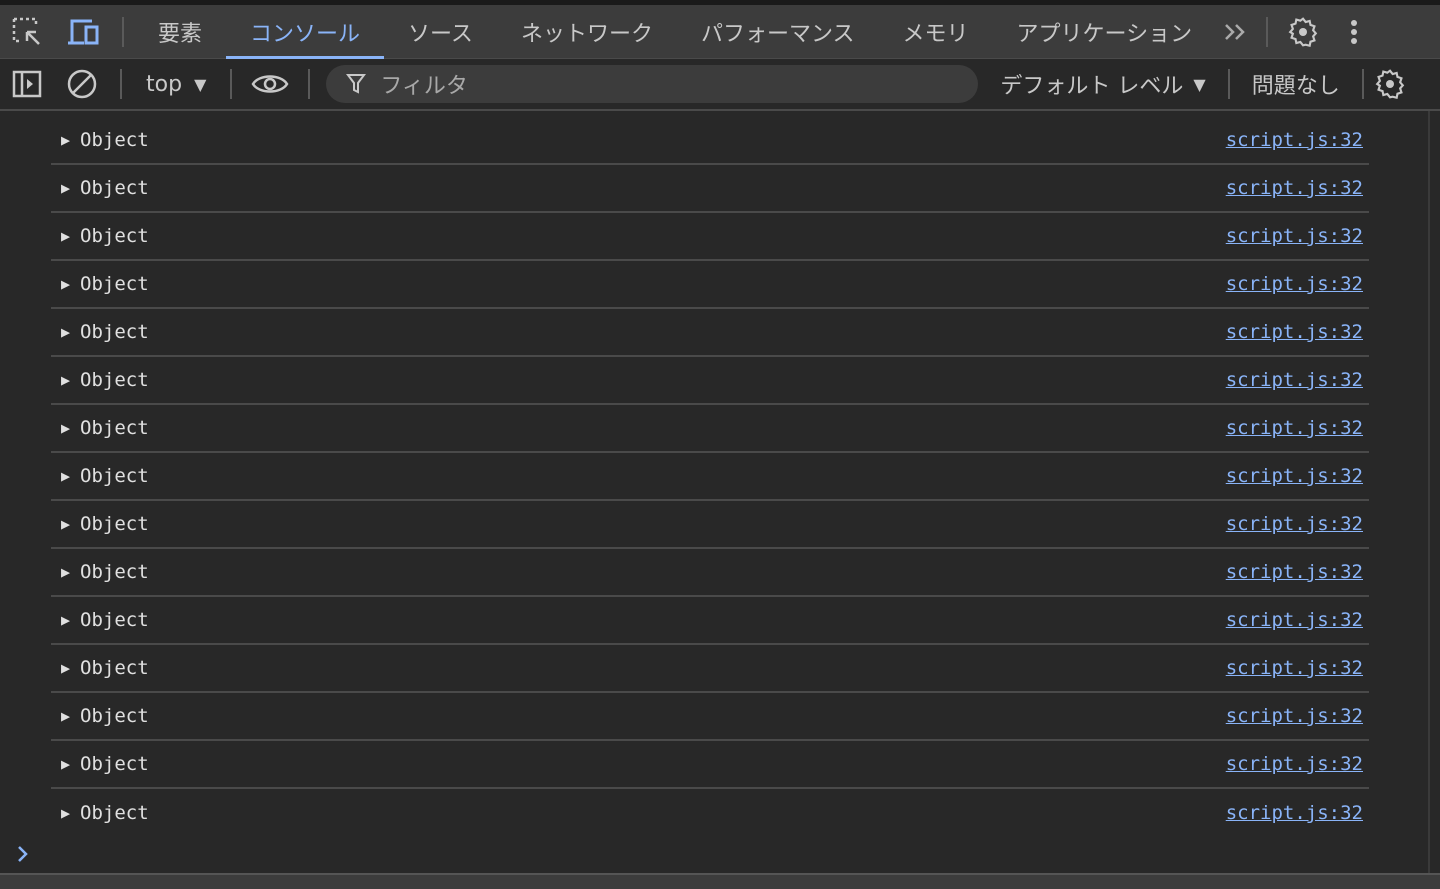  I want to click on tab-2: ソース, so click(440, 32).